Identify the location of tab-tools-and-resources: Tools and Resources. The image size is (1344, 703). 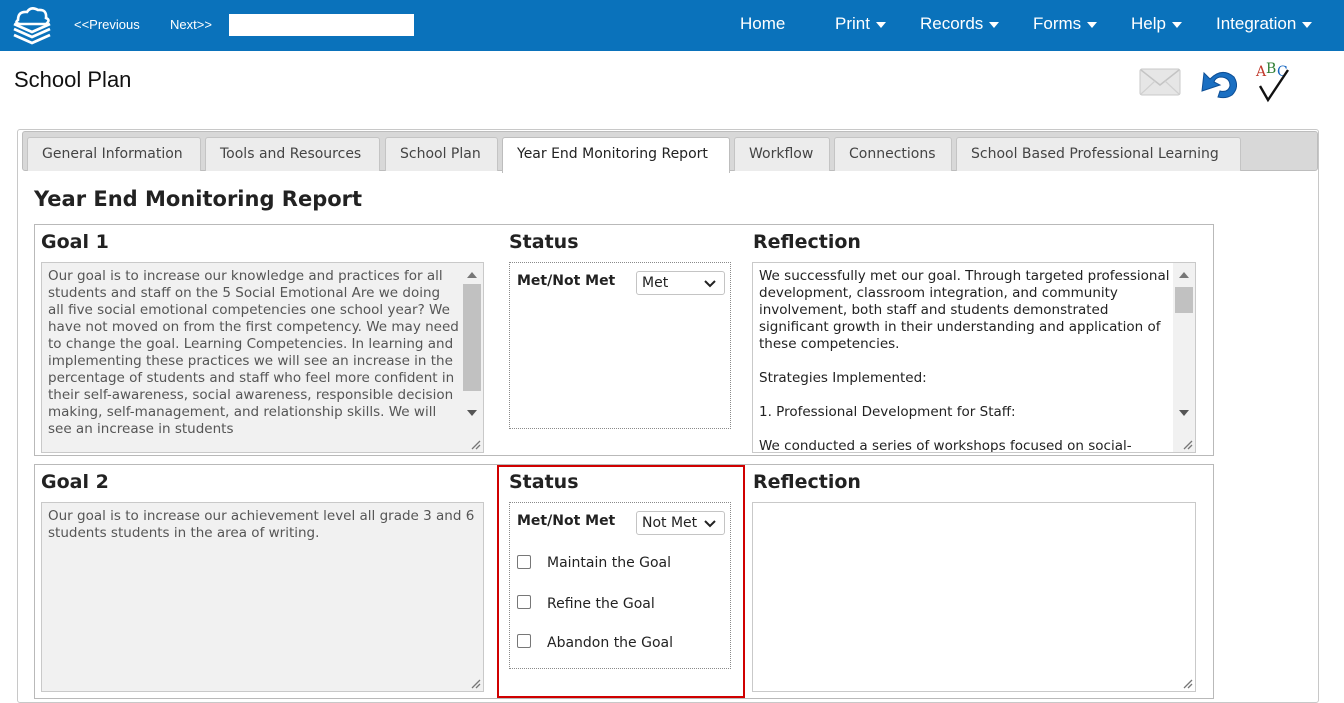
(292, 154).